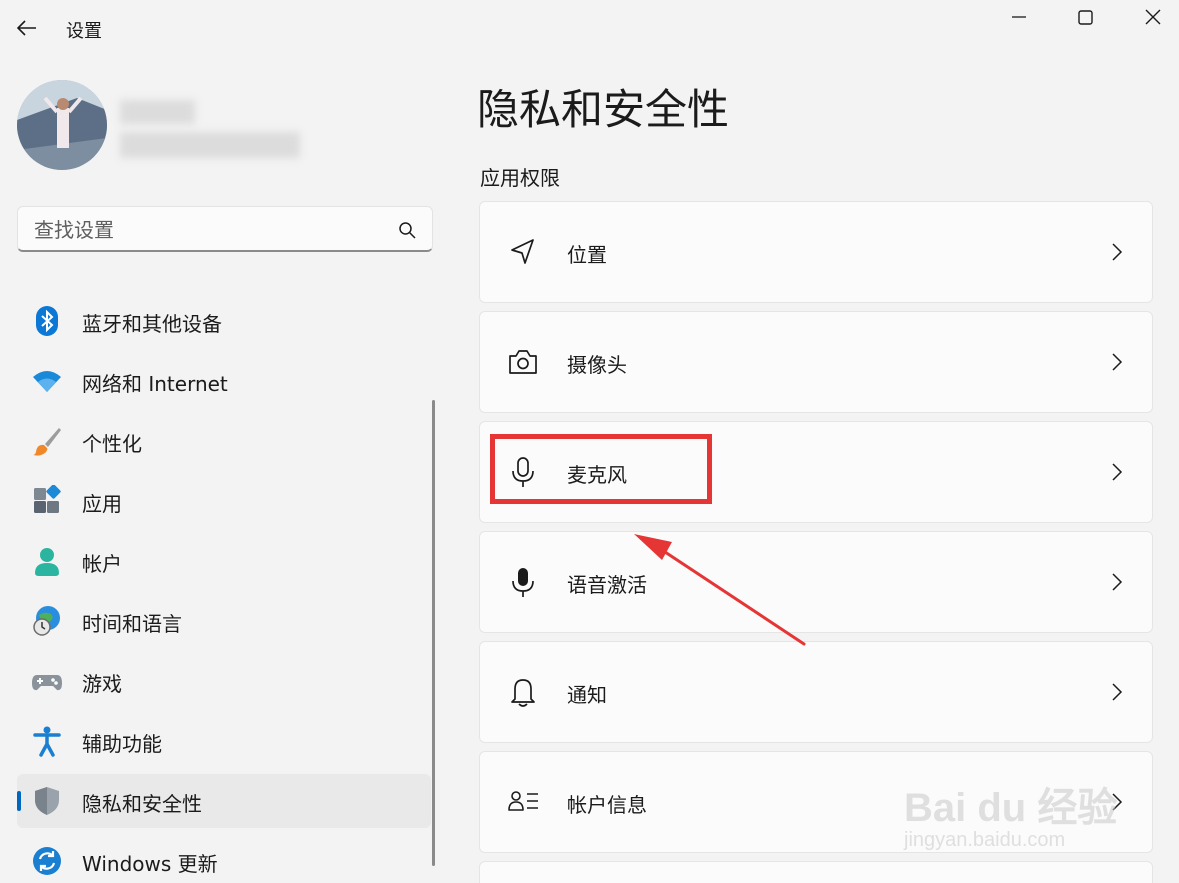 This screenshot has width=1179, height=883. I want to click on search-icon, so click(407, 230).